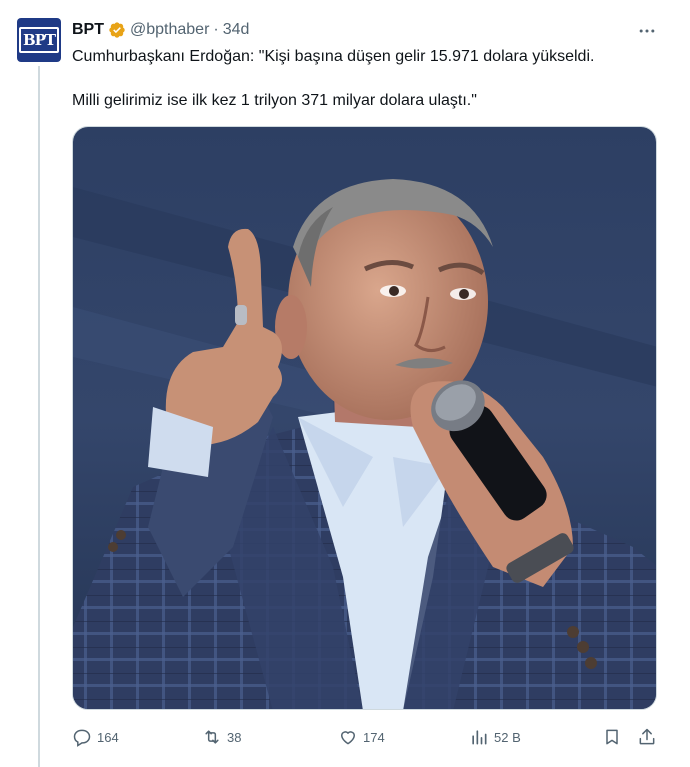 This screenshot has width=690, height=767. What do you see at coordinates (361, 737) in the screenshot?
I see `like-button: 174` at bounding box center [361, 737].